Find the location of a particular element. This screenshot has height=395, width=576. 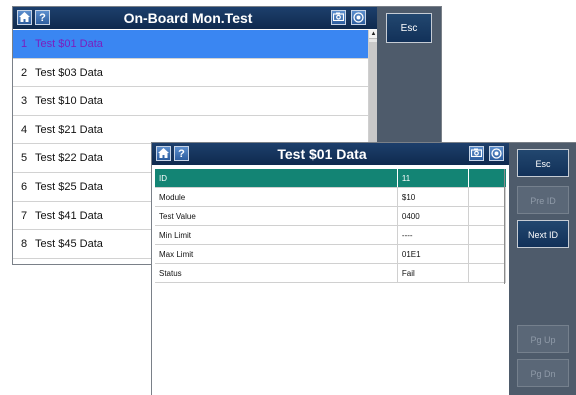

list-item: 3 Test $10 Data is located at coordinates (190, 101).